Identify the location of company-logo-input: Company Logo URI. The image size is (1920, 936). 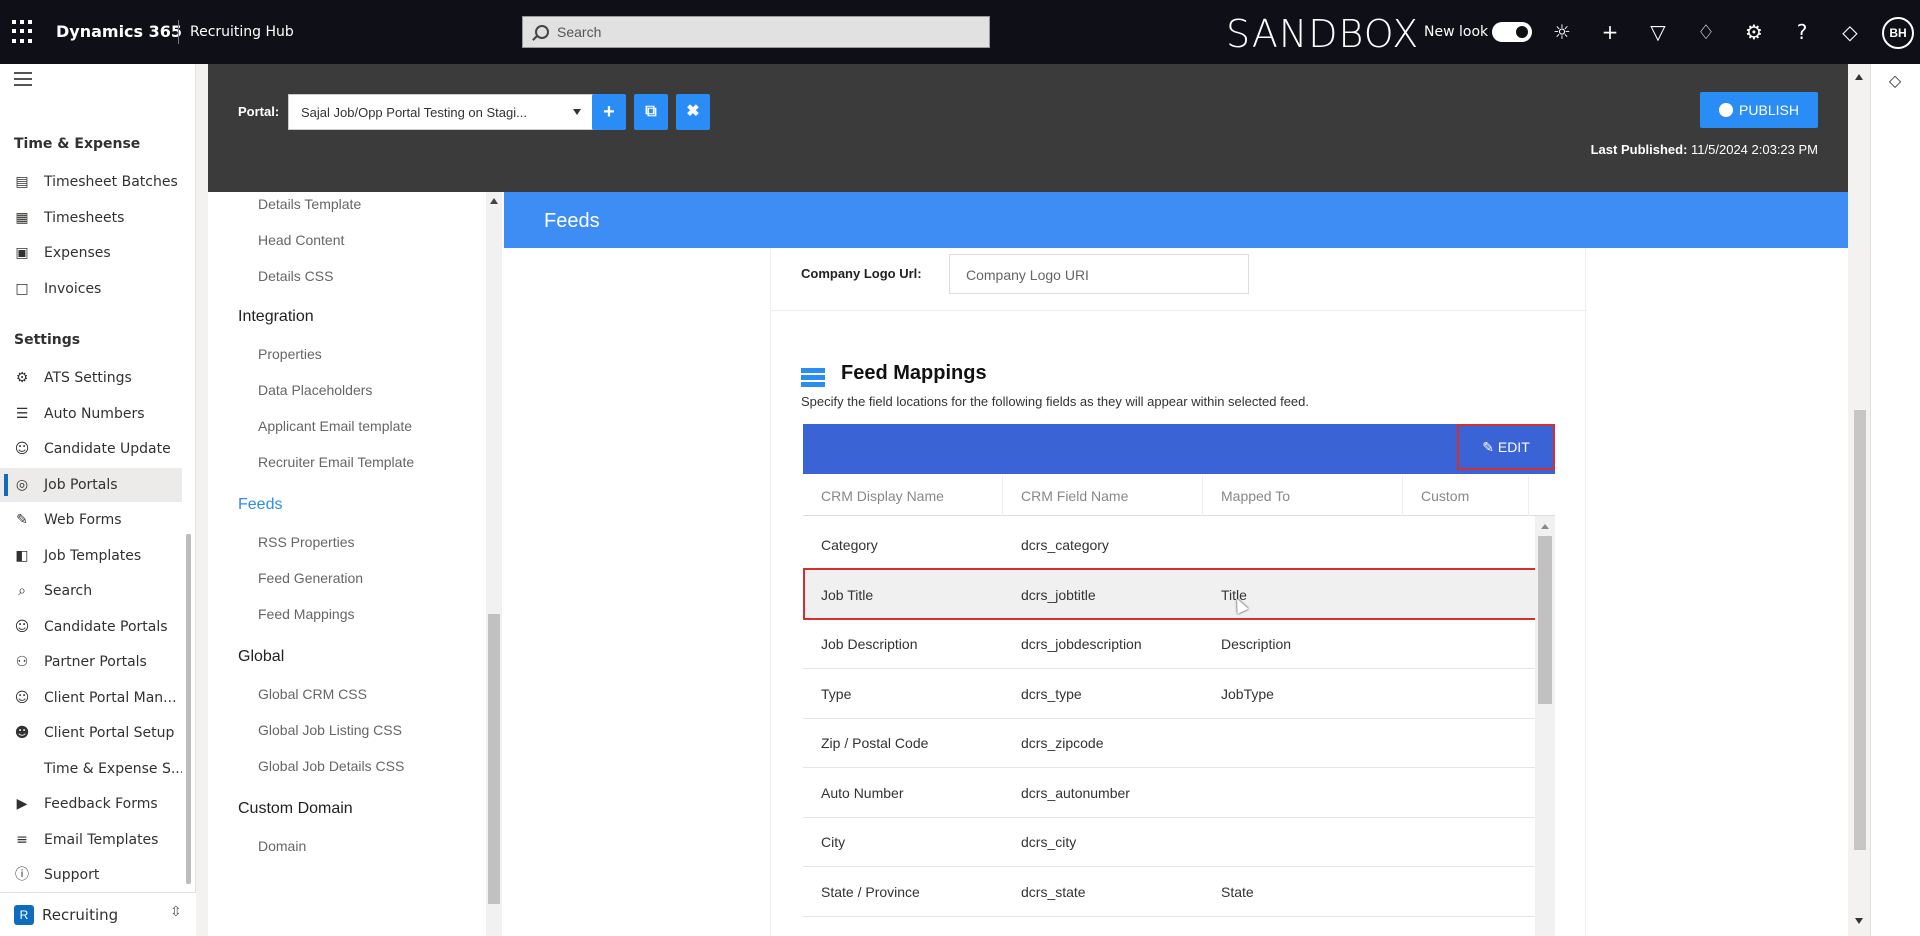
(1099, 274).